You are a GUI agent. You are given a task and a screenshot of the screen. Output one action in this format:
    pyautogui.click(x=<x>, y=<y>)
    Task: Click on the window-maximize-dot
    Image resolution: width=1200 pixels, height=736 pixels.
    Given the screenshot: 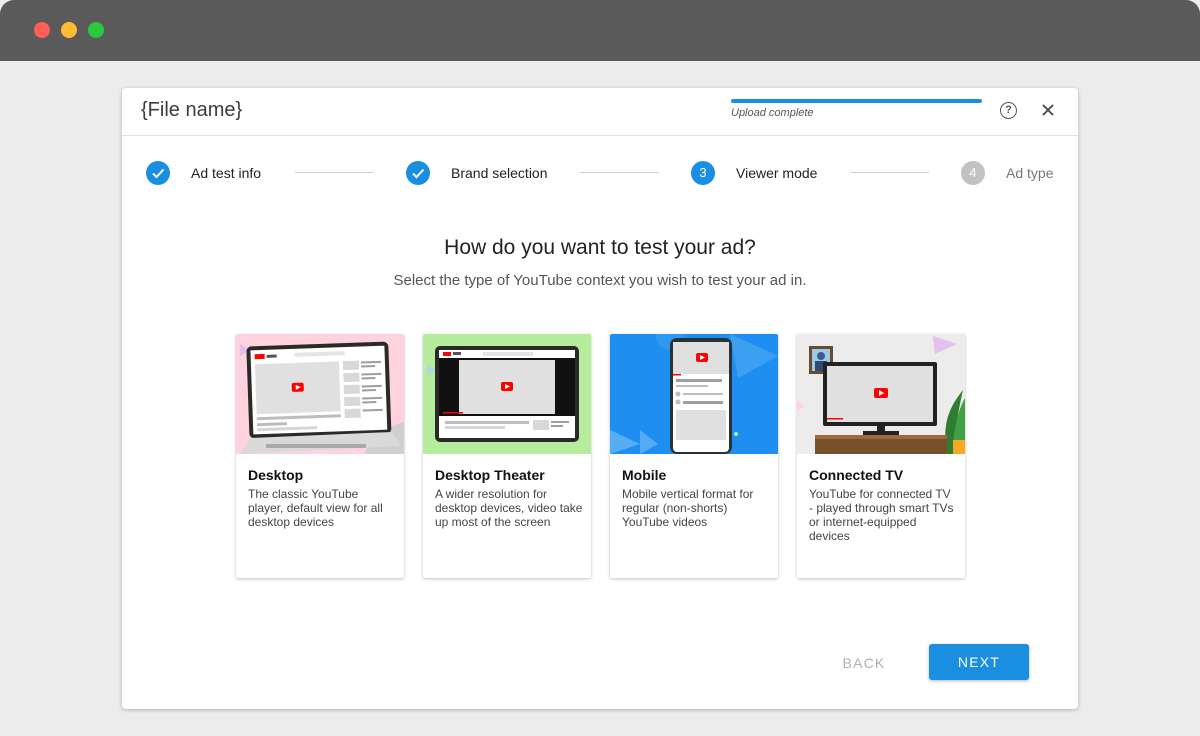 What is the action you would take?
    pyautogui.click(x=96, y=30)
    